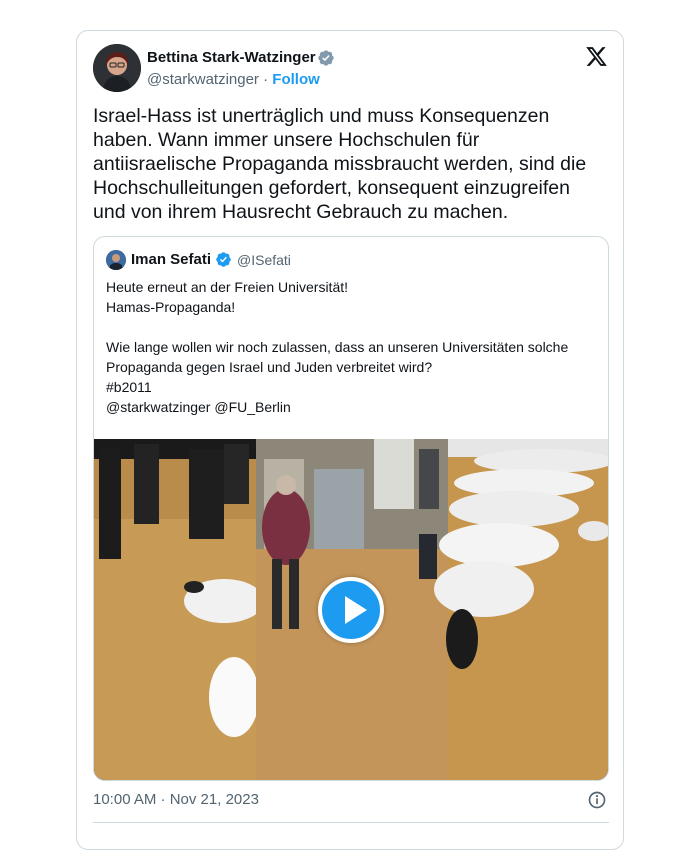  I want to click on author-handle-line: @starkwatzinger · Follow, so click(233, 79).